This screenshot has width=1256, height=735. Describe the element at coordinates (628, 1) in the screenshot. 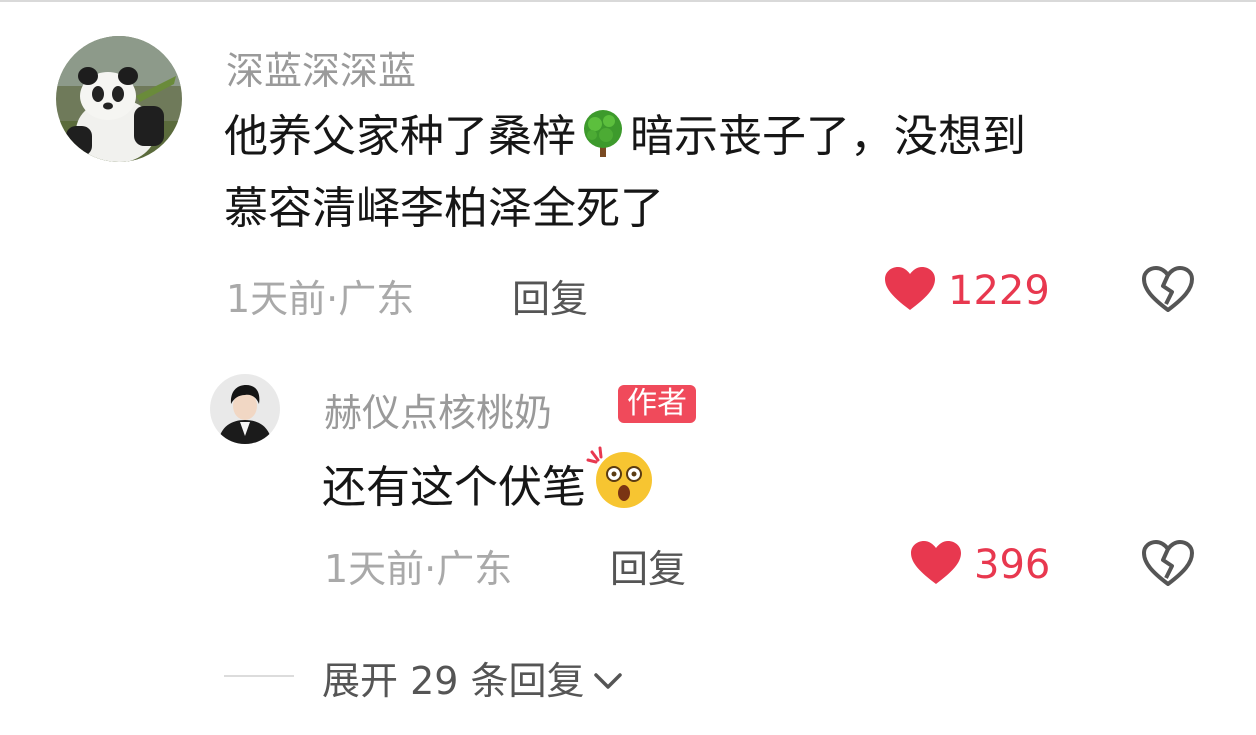

I see `divider` at that location.